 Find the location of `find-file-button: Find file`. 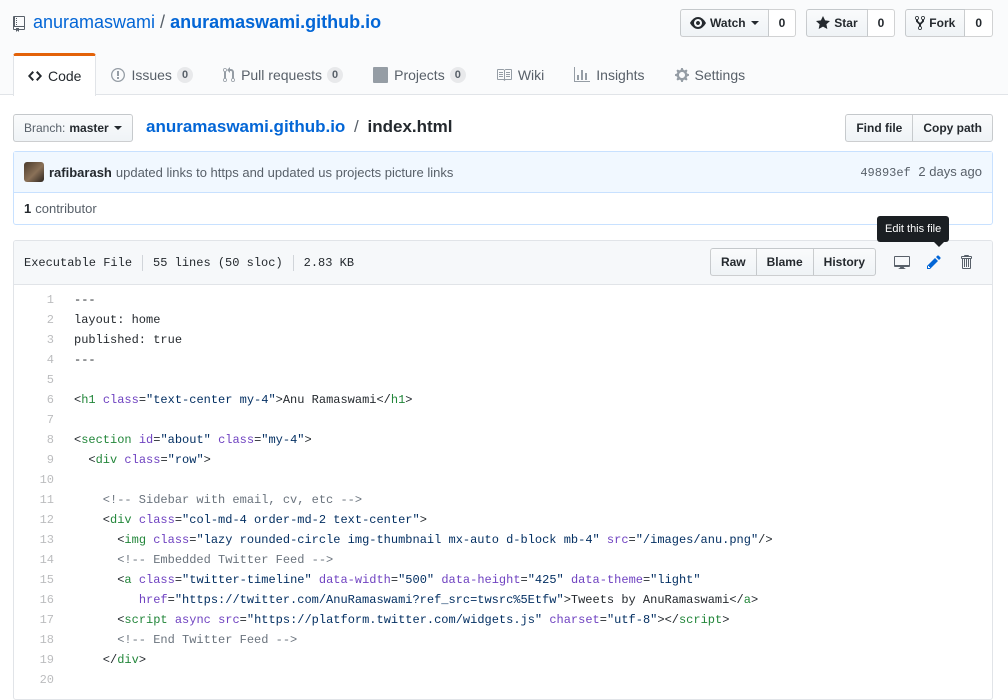

find-file-button: Find file is located at coordinates (879, 128).